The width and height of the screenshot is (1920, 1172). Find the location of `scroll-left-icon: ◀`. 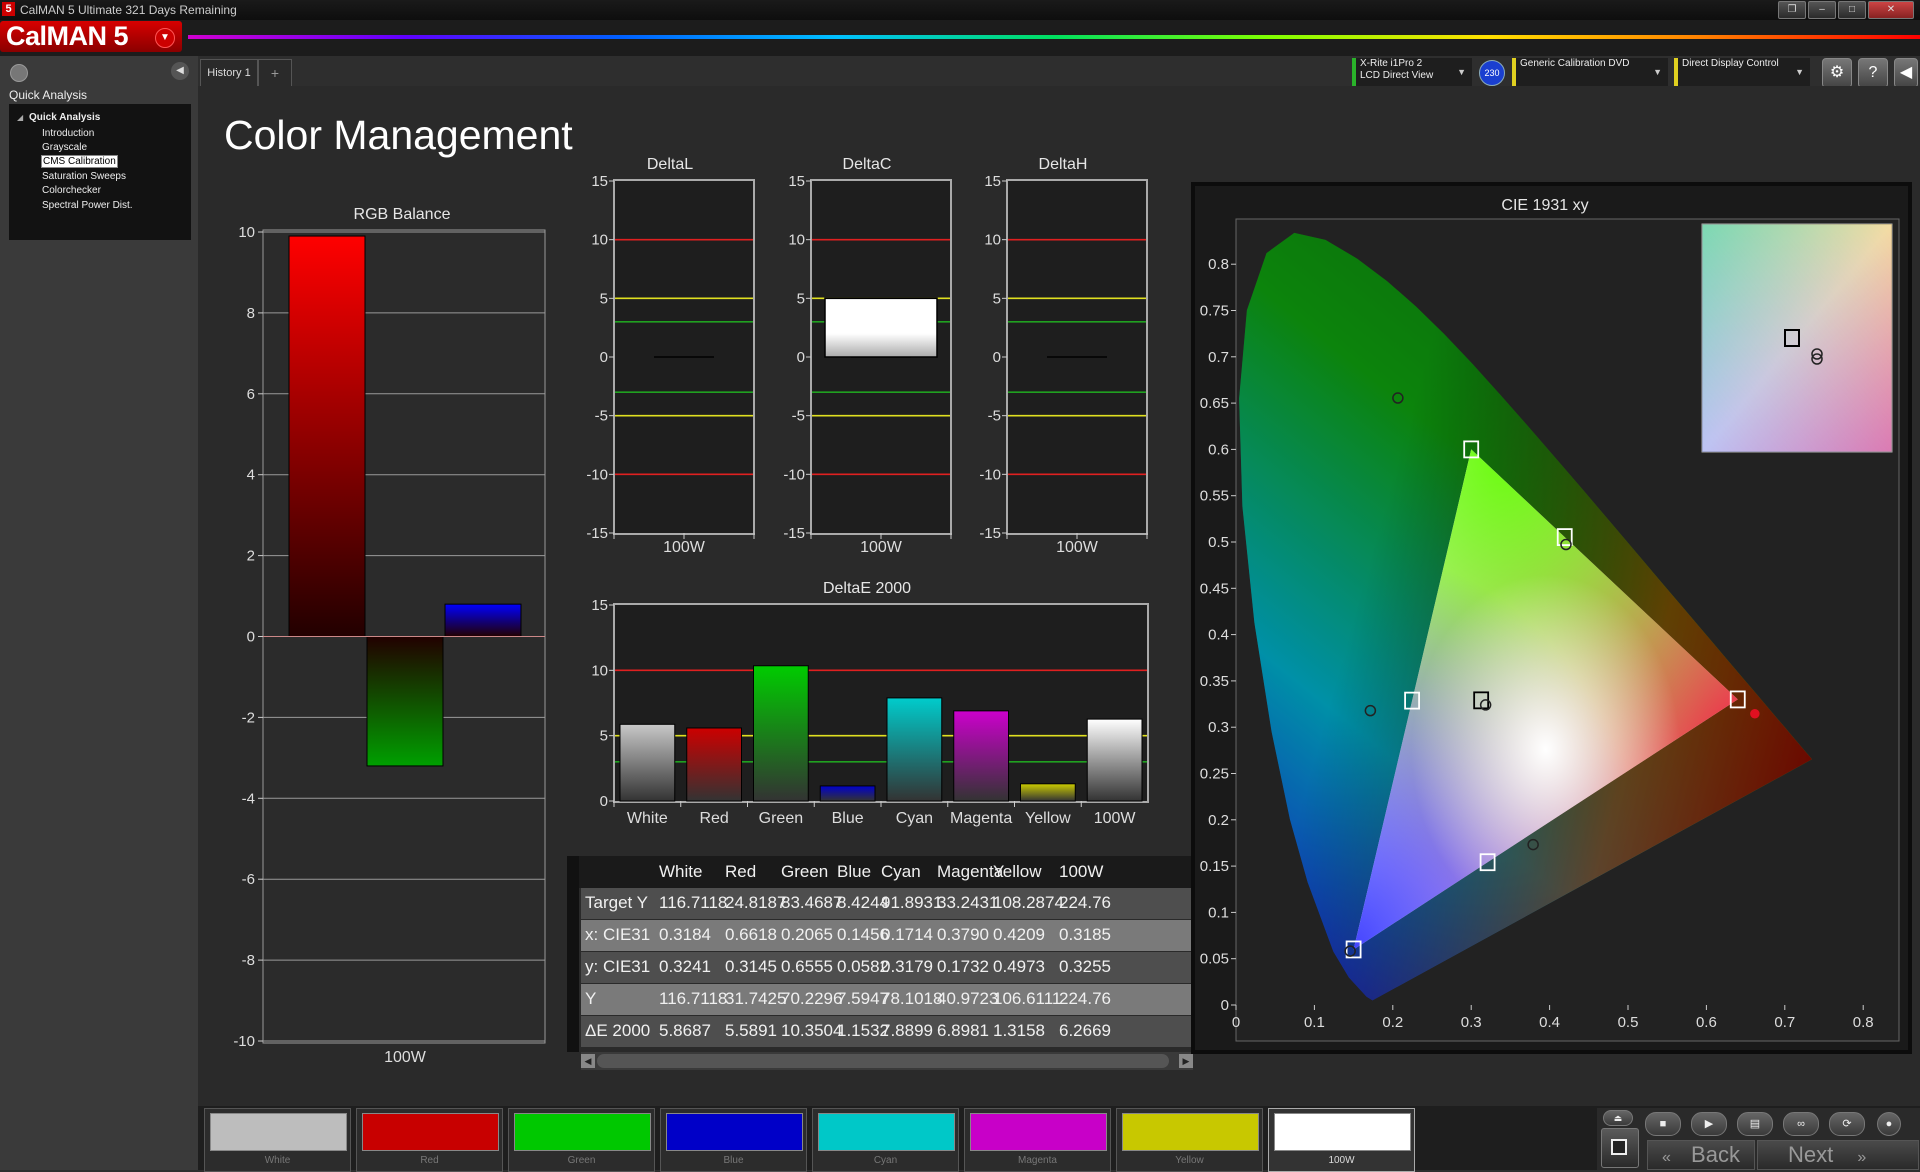

scroll-left-icon: ◀ is located at coordinates (588, 1061).